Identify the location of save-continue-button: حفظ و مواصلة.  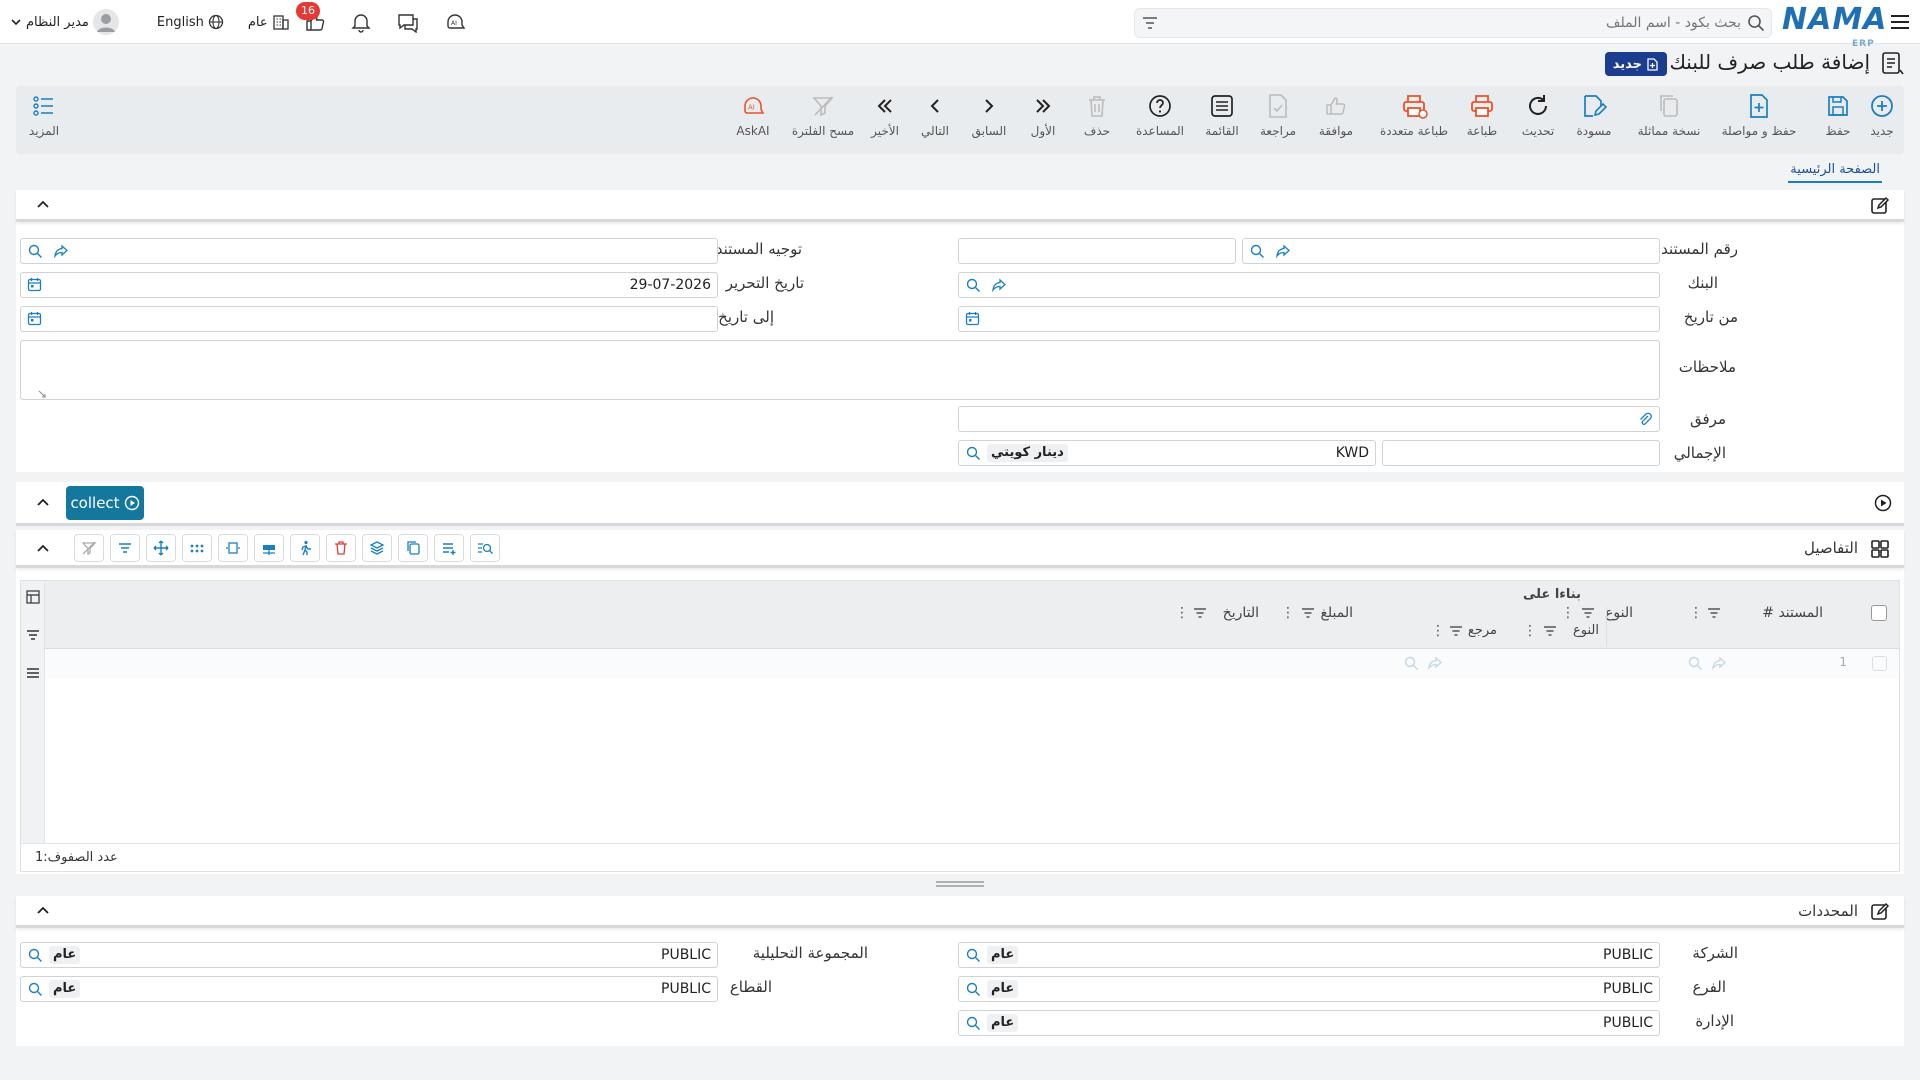
(1759, 120).